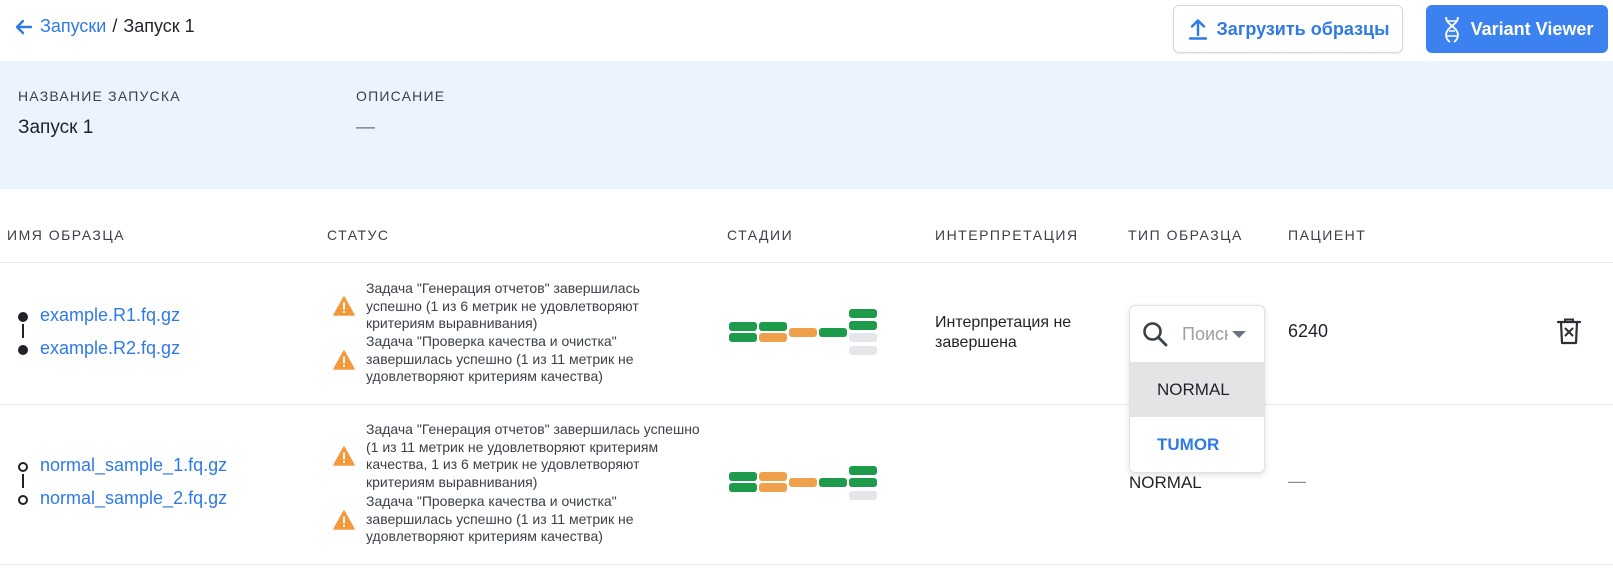 The height and width of the screenshot is (568, 1613). I want to click on description-label: ОПИСАНИЕ, so click(401, 96).